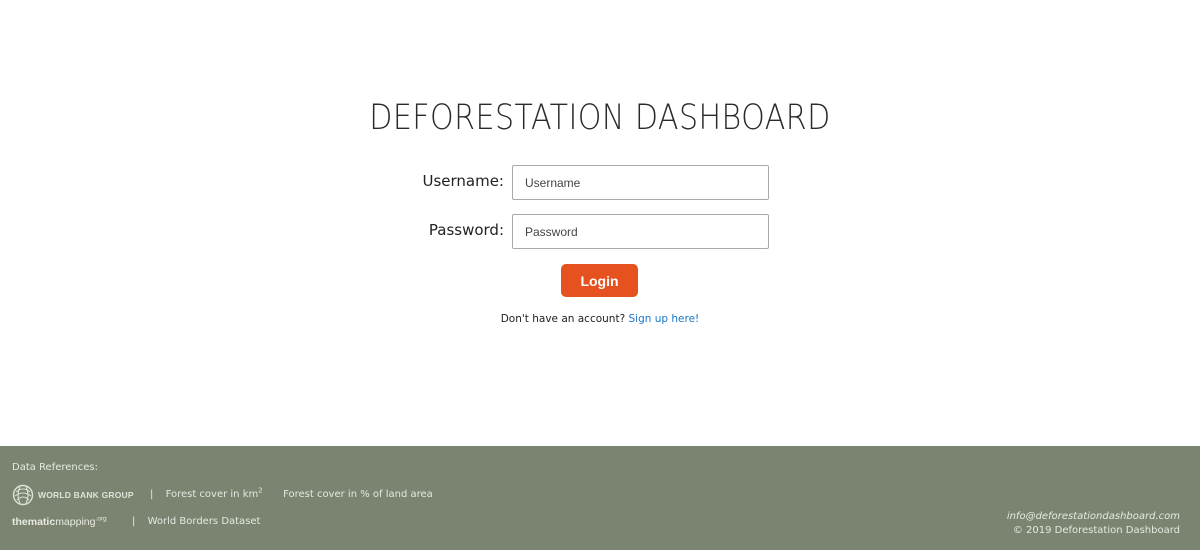  What do you see at coordinates (1096, 530) in the screenshot?
I see `copyright: © 2019 Deforestation Dashboard` at bounding box center [1096, 530].